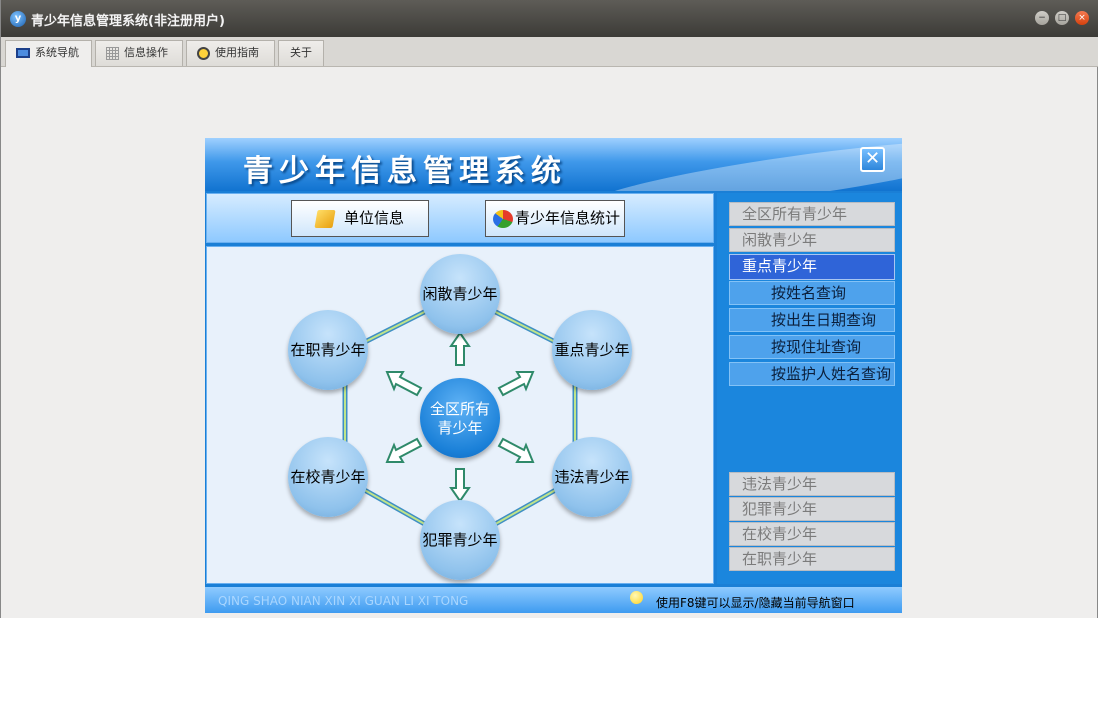 The width and height of the screenshot is (1098, 719). I want to click on tab-info-operations: 信息操作, so click(139, 53).